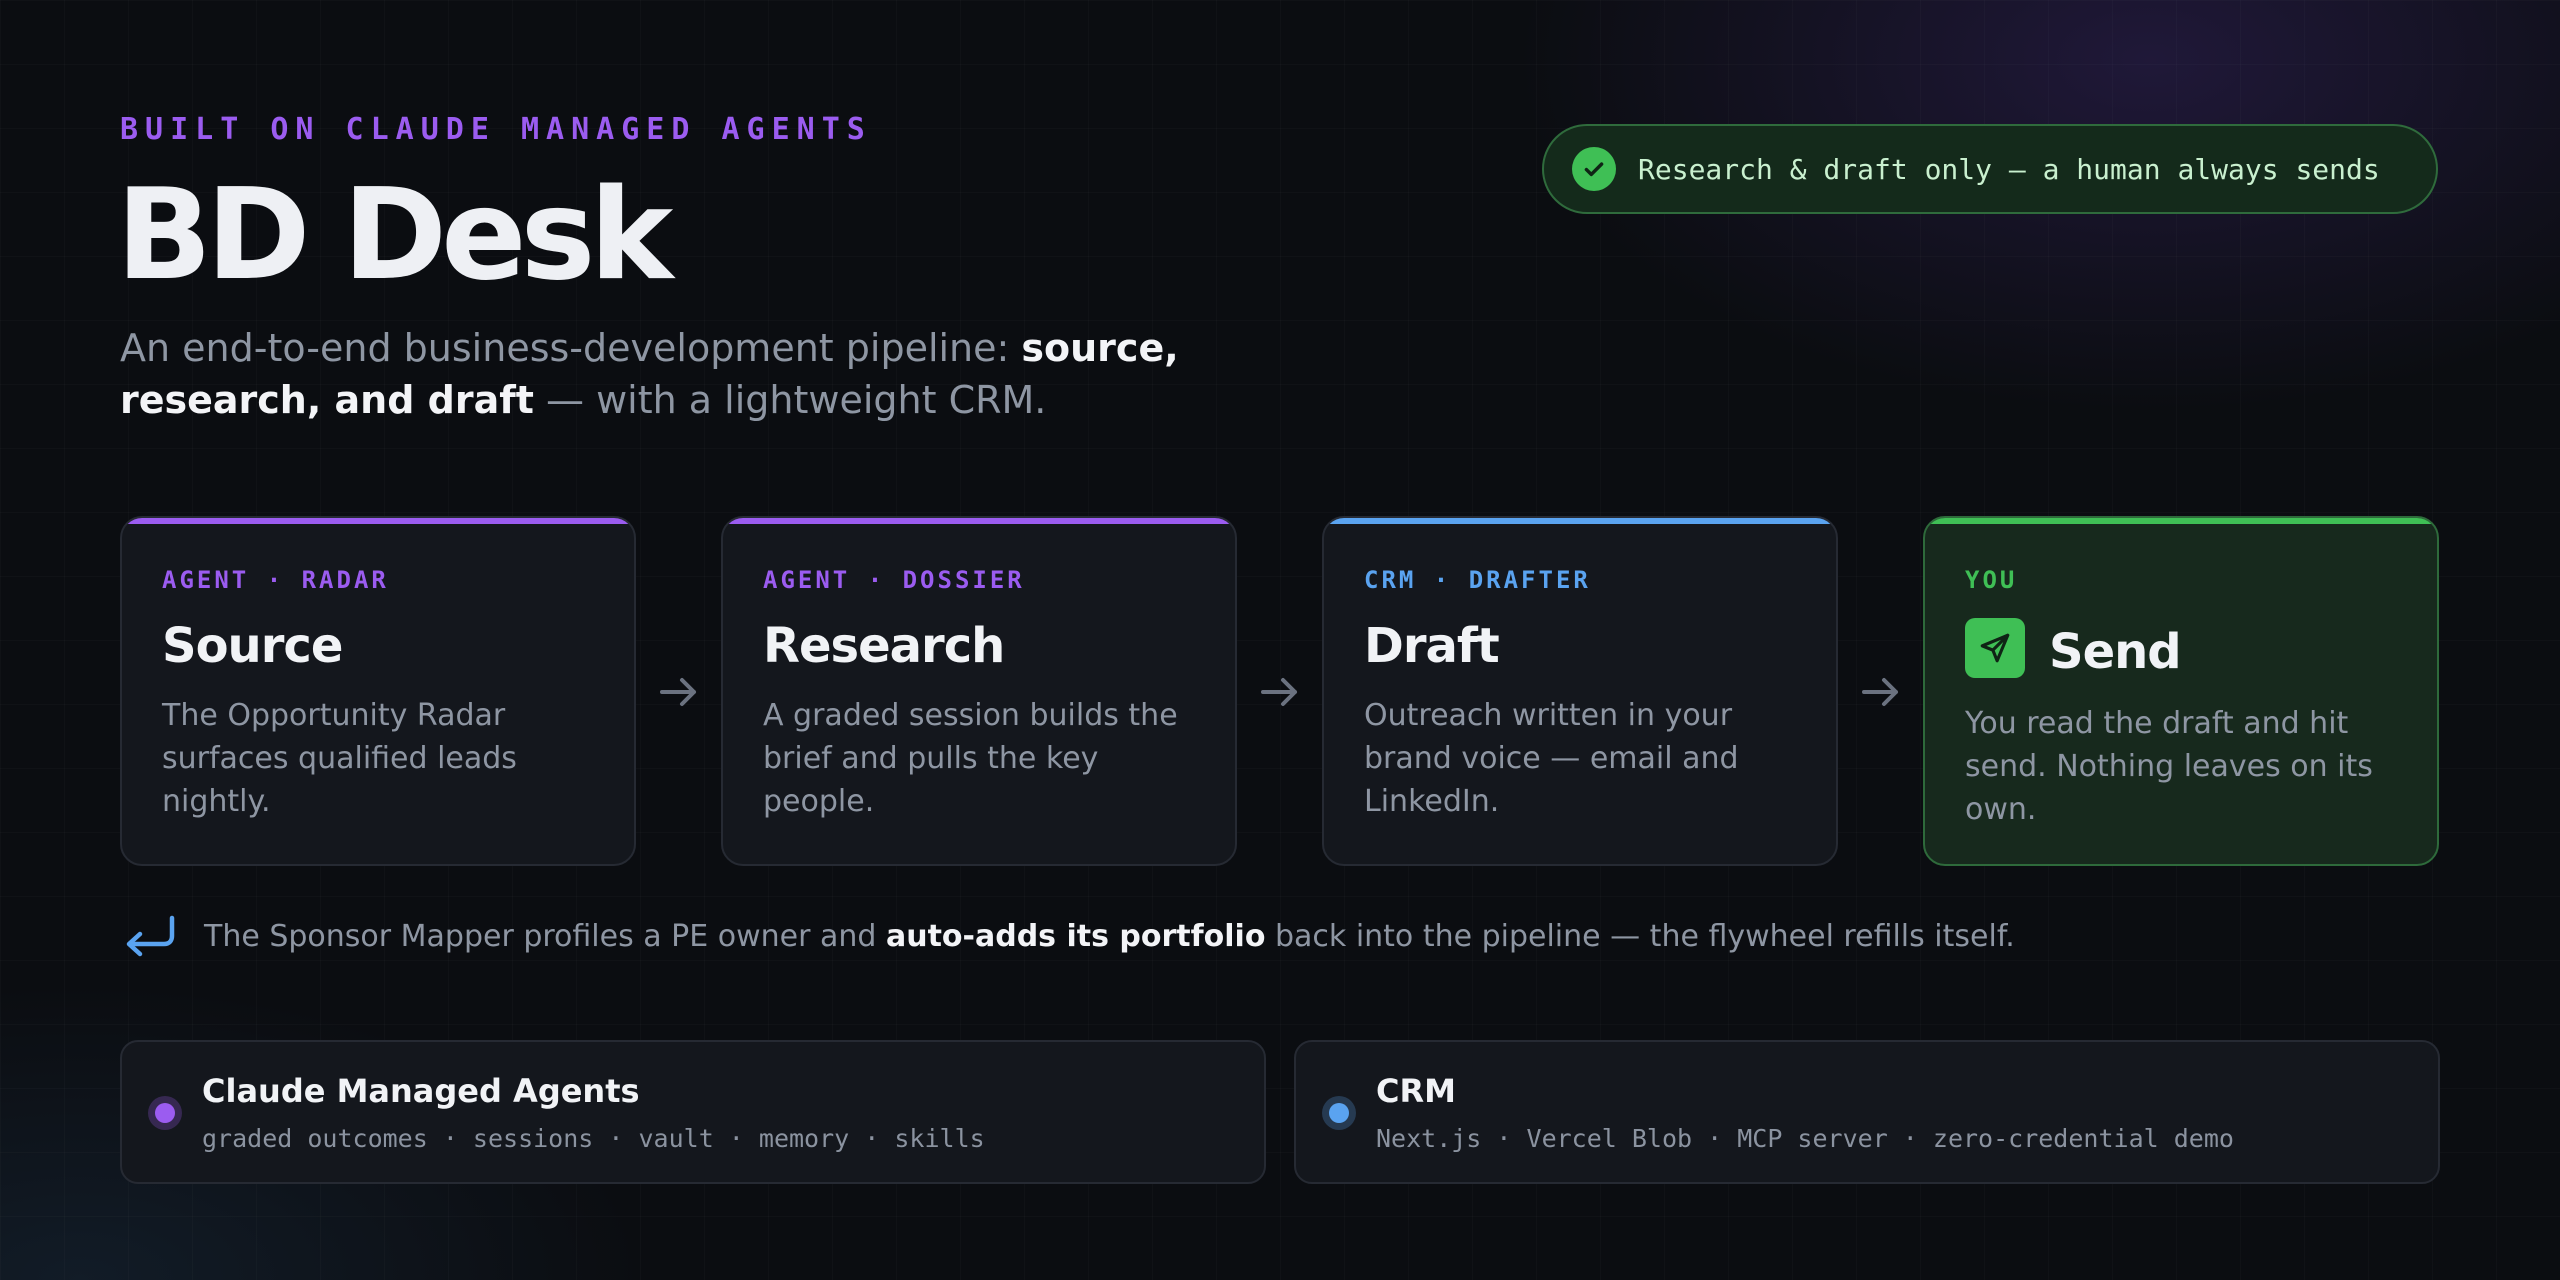 Image resolution: width=2560 pixels, height=1280 pixels. Describe the element at coordinates (884, 646) in the screenshot. I see `card-title: Research` at that location.